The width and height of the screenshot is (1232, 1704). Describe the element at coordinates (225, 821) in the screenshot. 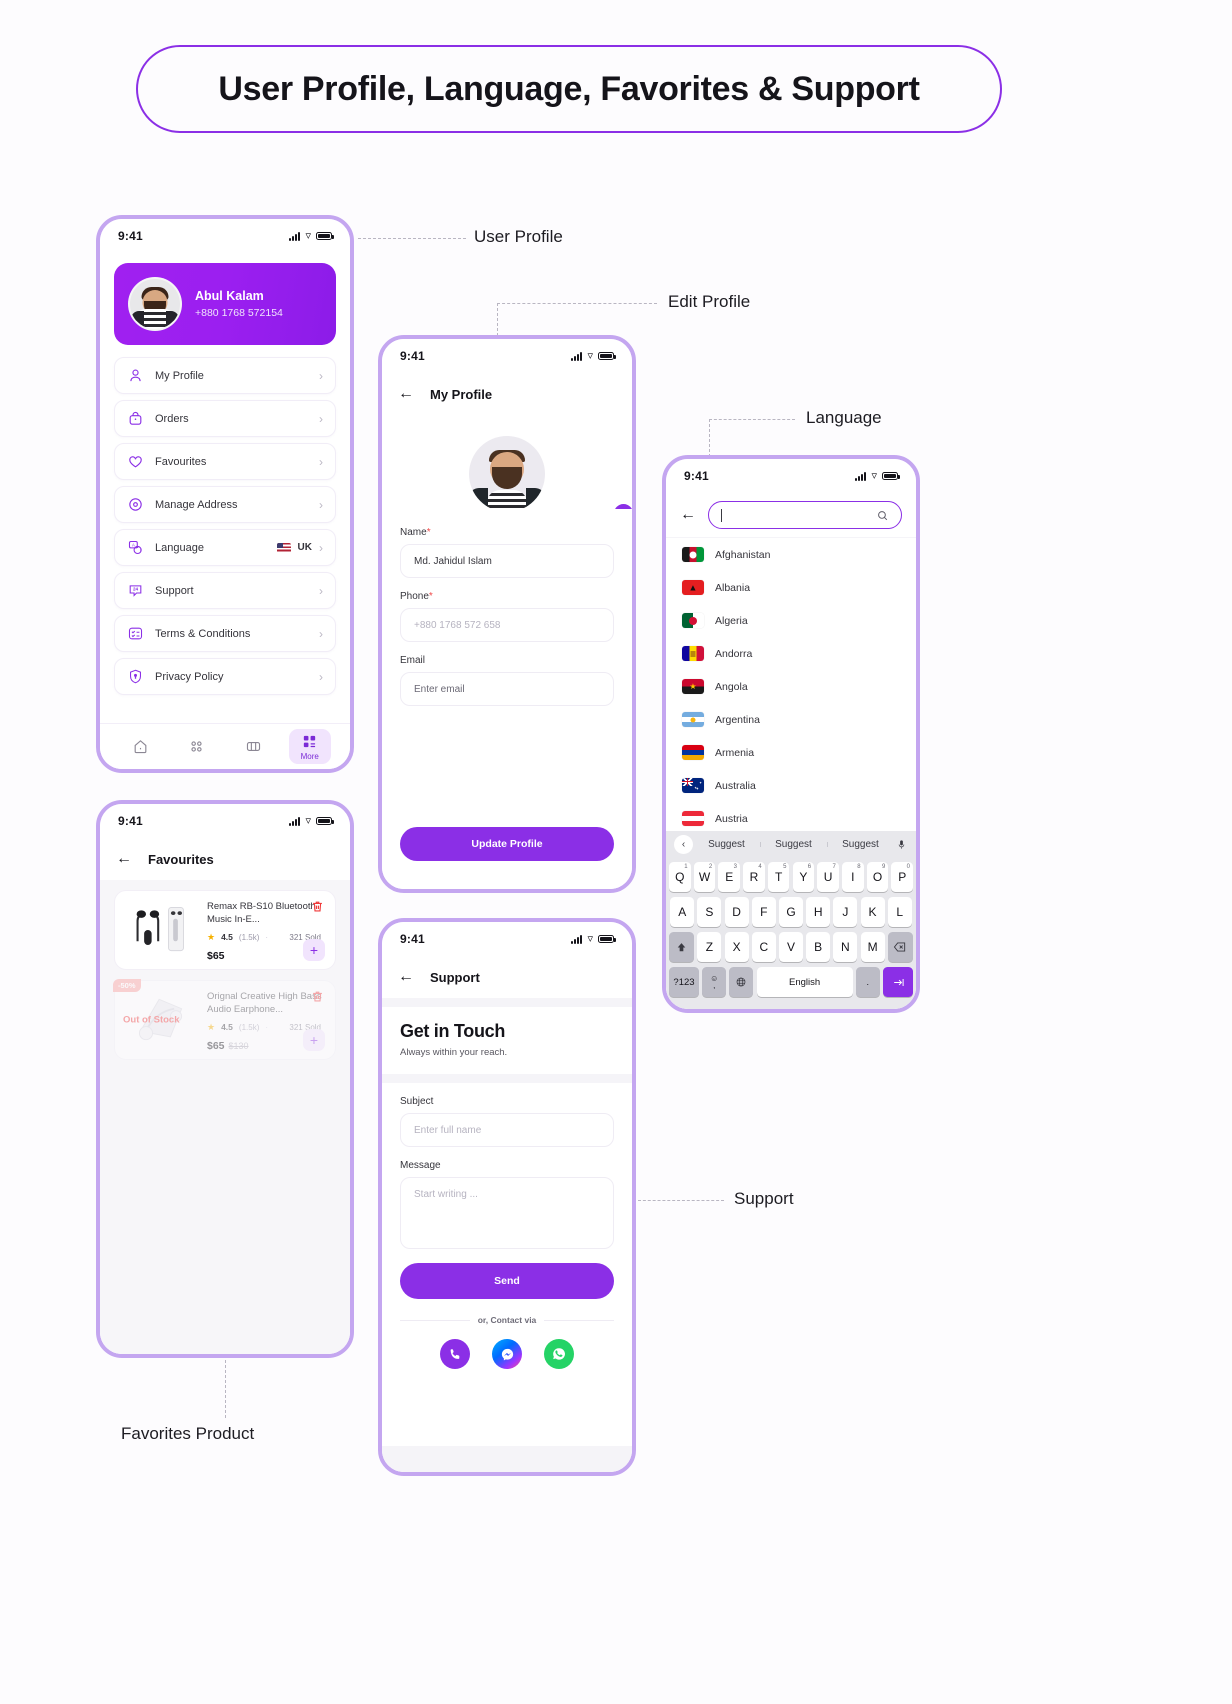

I see `status-bar: 9:41 ▿` at that location.